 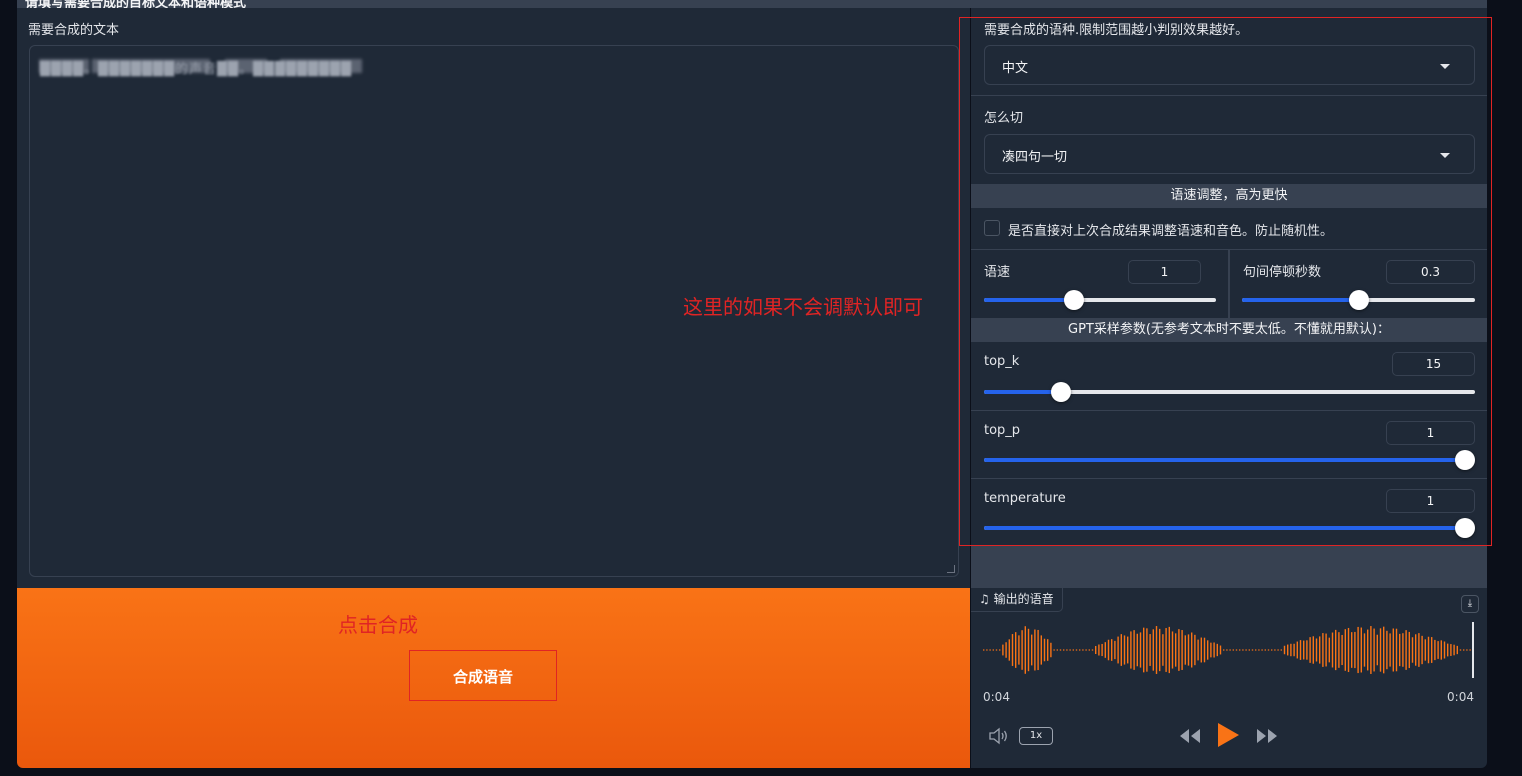 What do you see at coordinates (1445, 66) in the screenshot?
I see `chevron-down-icon` at bounding box center [1445, 66].